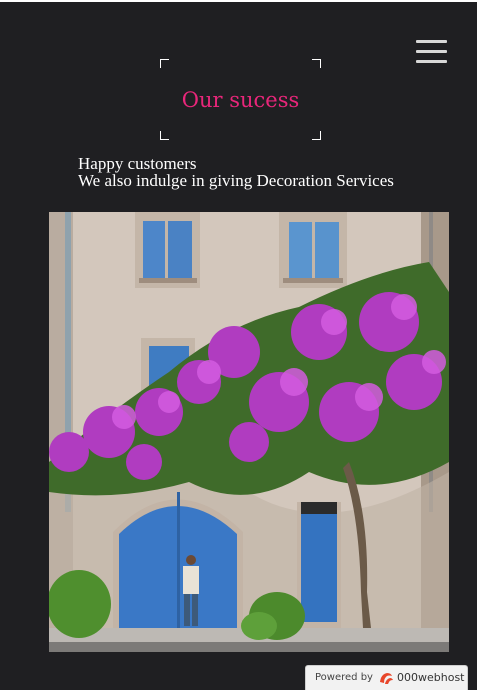 This screenshot has width=477, height=690. What do you see at coordinates (344, 677) in the screenshot?
I see `powered-by-label: Powered by` at bounding box center [344, 677].